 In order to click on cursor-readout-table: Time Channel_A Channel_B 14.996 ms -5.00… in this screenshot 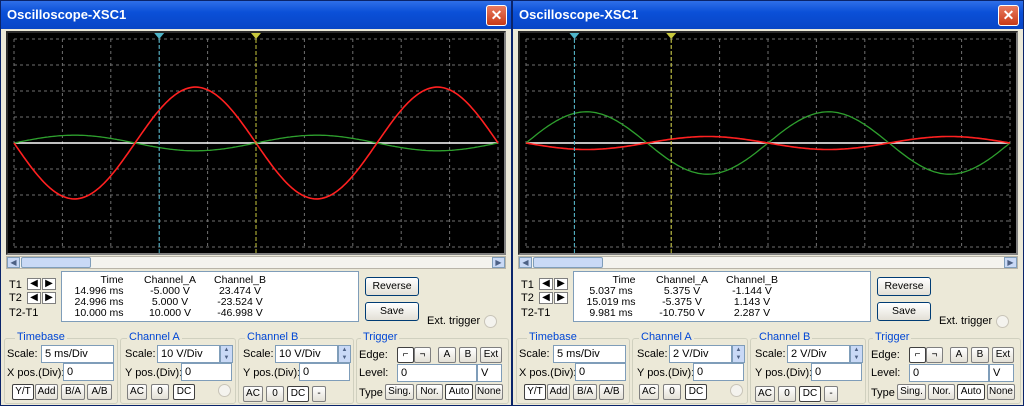, I will do `click(210, 296)`.